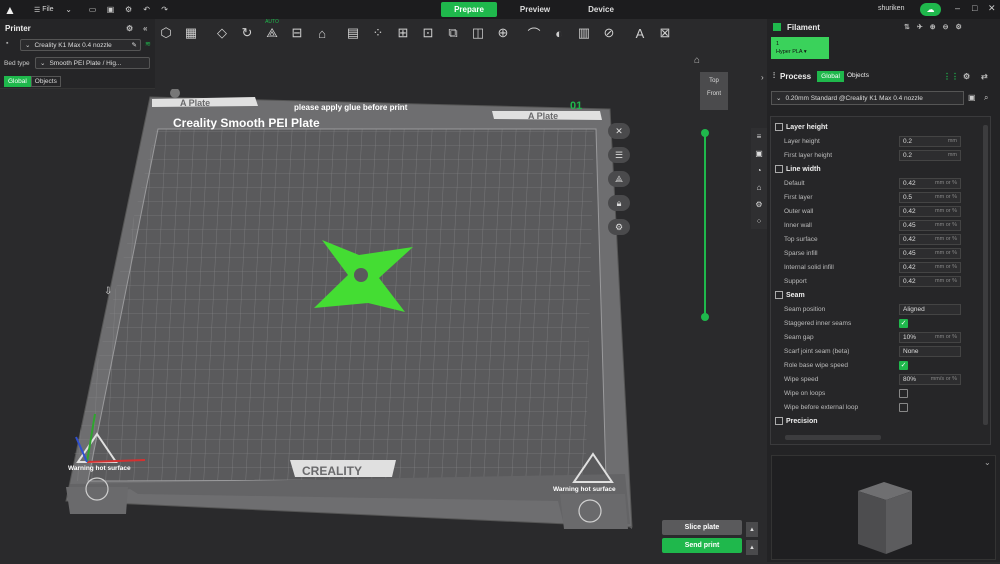 This screenshot has height=564, width=1000. Describe the element at coordinates (297, 33) in the screenshot. I see `split-icon: ⊟` at that location.